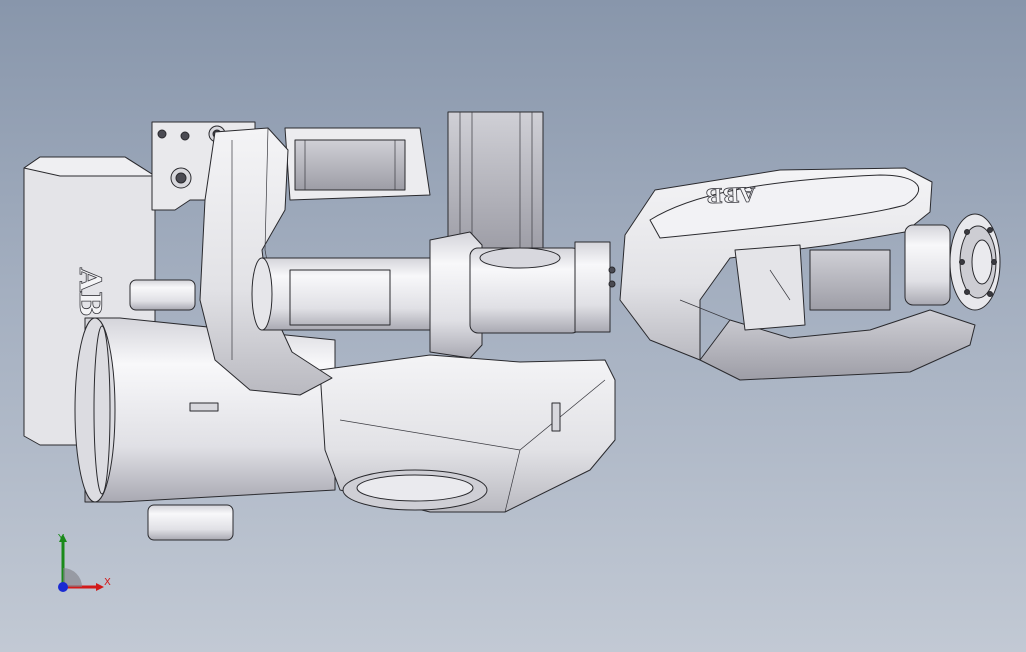  I want to click on x-axis-arrowhead, so click(100, 587).